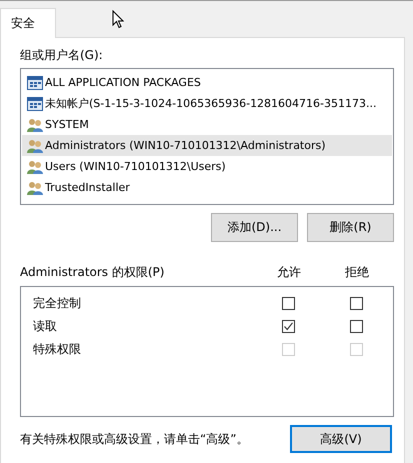 The image size is (413, 463). I want to click on hint-text: 有关特殊权限或高级设置，请单击“高级”。, so click(134, 439).